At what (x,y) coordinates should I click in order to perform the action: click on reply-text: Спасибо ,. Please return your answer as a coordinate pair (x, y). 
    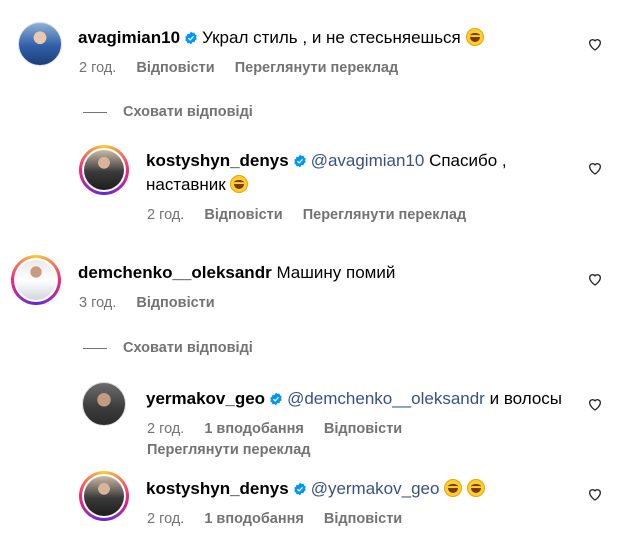
    Looking at the image, I should click on (468, 160).